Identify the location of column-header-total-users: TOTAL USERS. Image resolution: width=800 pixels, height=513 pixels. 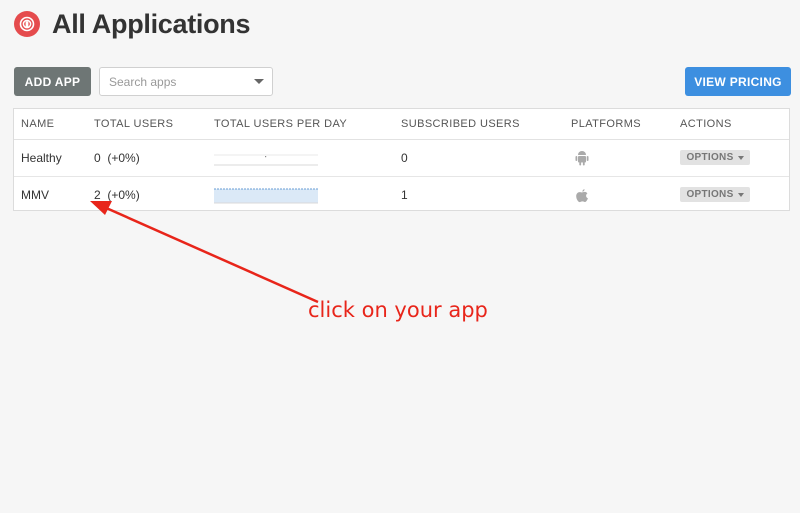
(134, 124).